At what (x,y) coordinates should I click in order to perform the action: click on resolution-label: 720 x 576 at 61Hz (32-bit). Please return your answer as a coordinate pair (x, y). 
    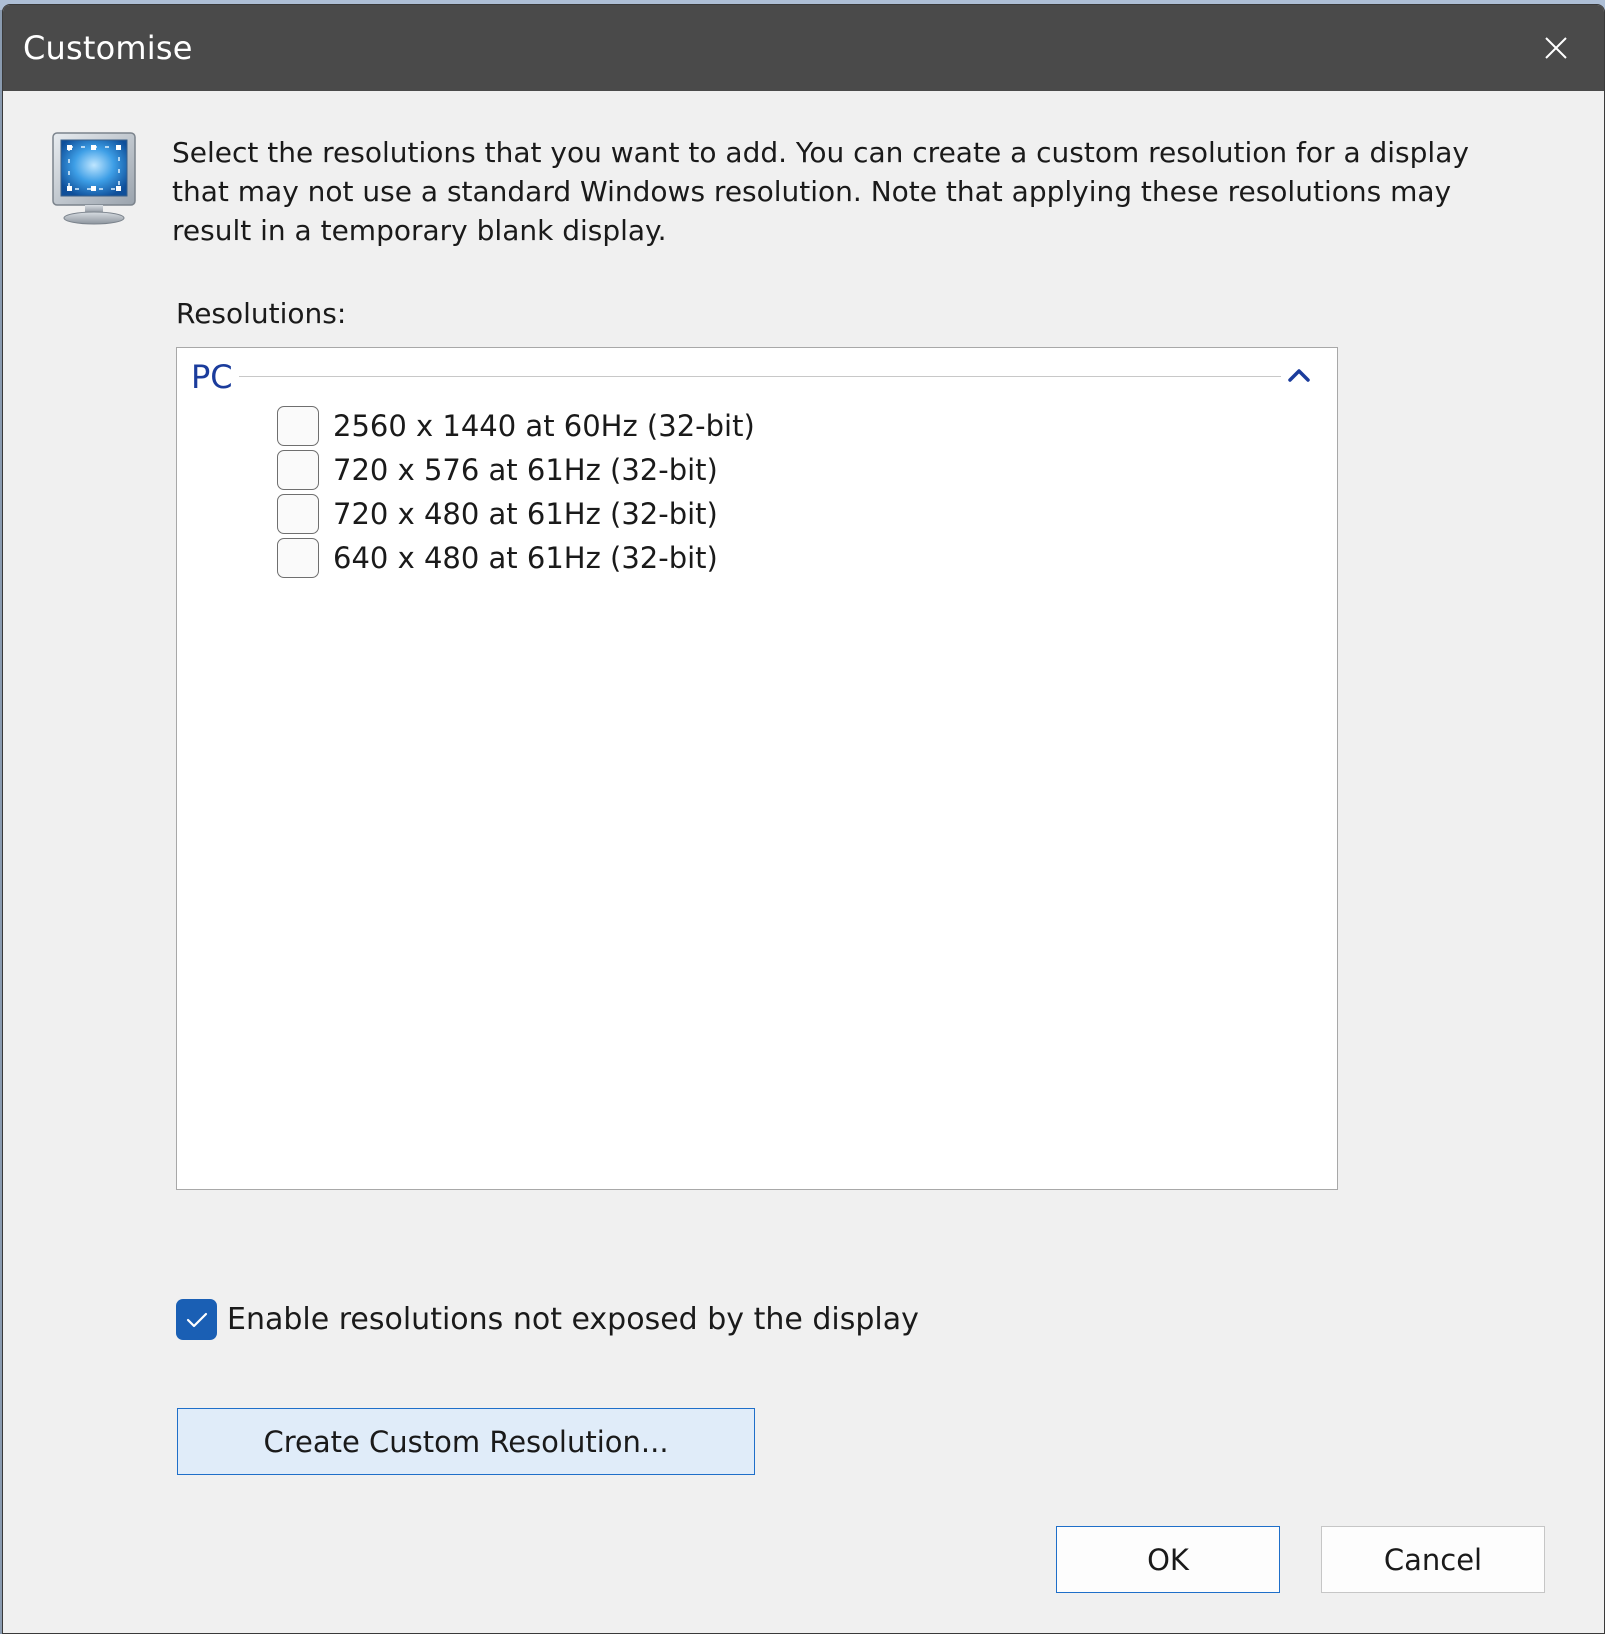
    Looking at the image, I should click on (525, 470).